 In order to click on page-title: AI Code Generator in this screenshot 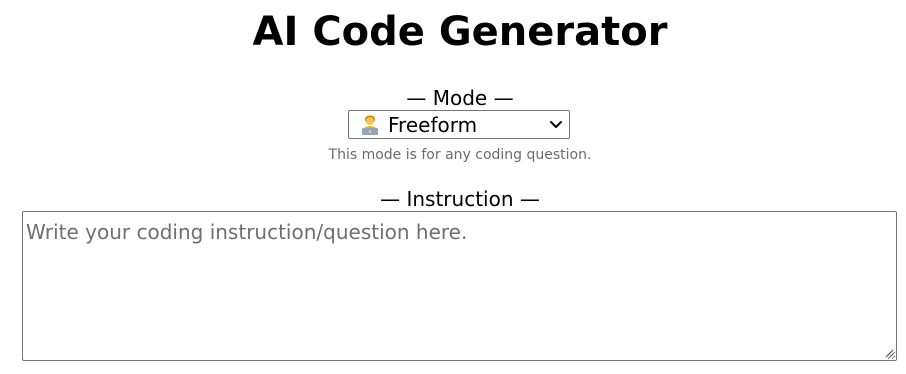, I will do `click(460, 32)`.